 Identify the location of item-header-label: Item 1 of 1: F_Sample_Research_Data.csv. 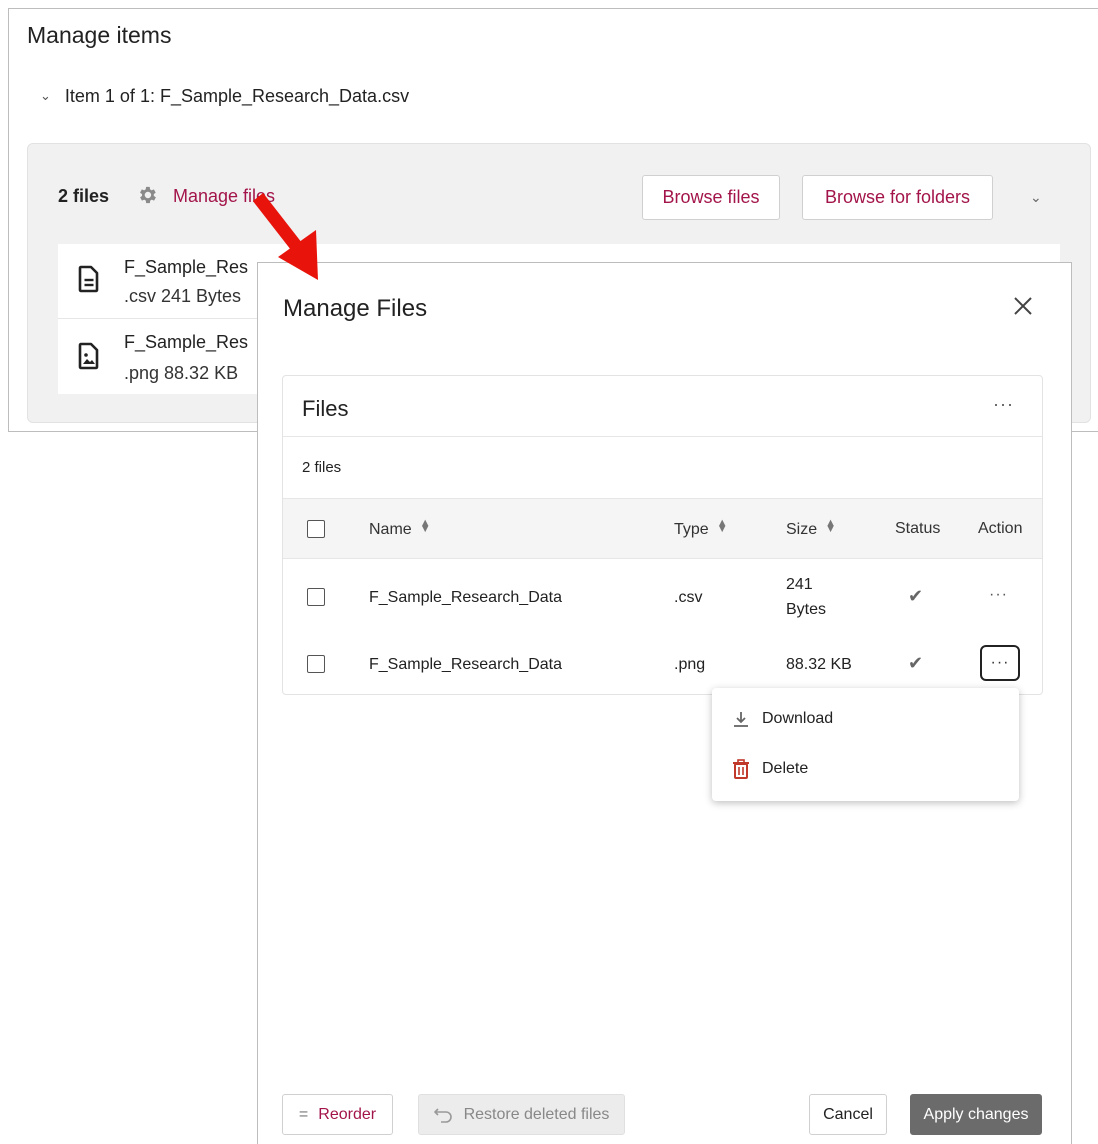
(237, 96).